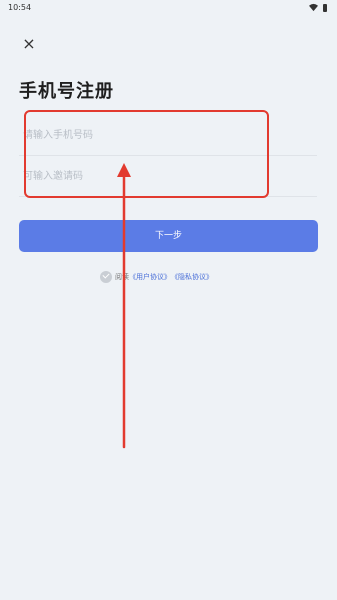 Image resolution: width=337 pixels, height=600 pixels. What do you see at coordinates (106, 277) in the screenshot?
I see `agree-checkbox` at bounding box center [106, 277].